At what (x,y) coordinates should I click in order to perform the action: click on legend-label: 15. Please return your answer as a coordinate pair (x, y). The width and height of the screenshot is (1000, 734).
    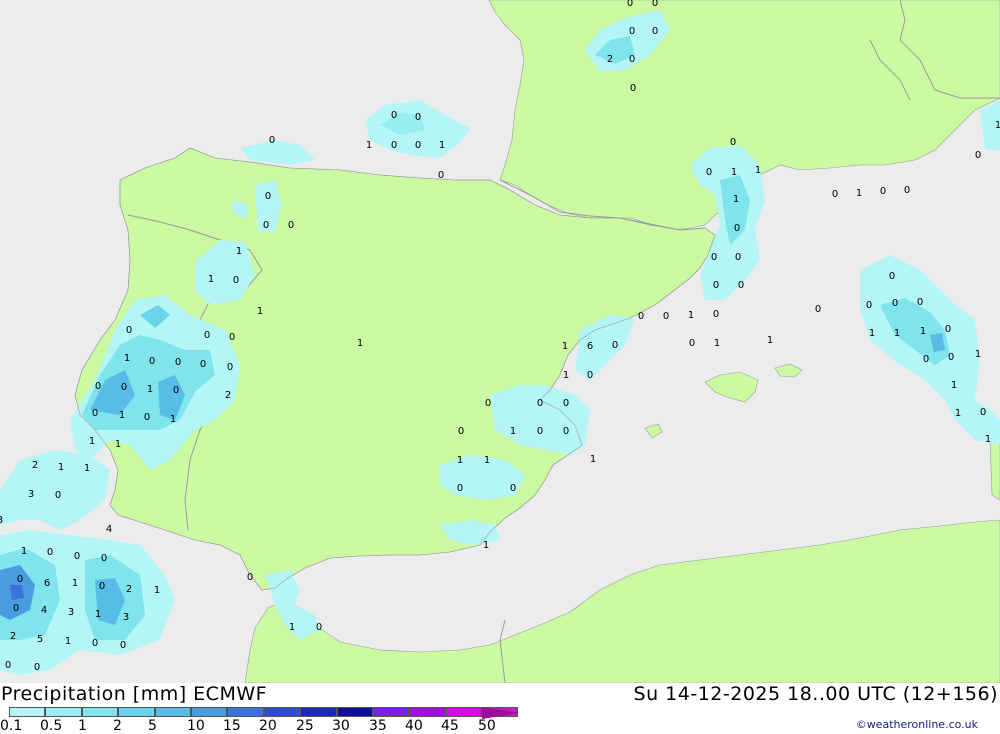
    Looking at the image, I should click on (232, 726).